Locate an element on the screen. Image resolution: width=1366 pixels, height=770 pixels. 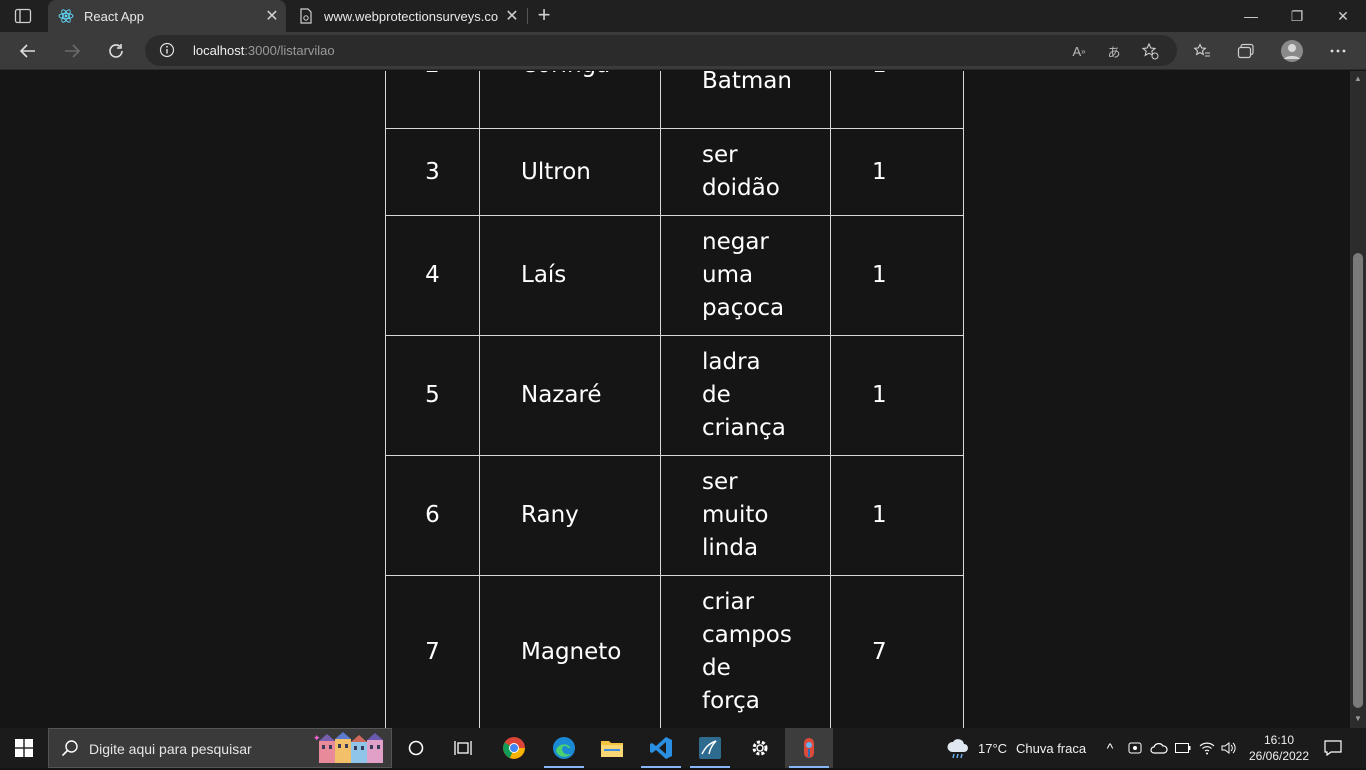
scroll-down-icon: ▼ is located at coordinates (1358, 719).